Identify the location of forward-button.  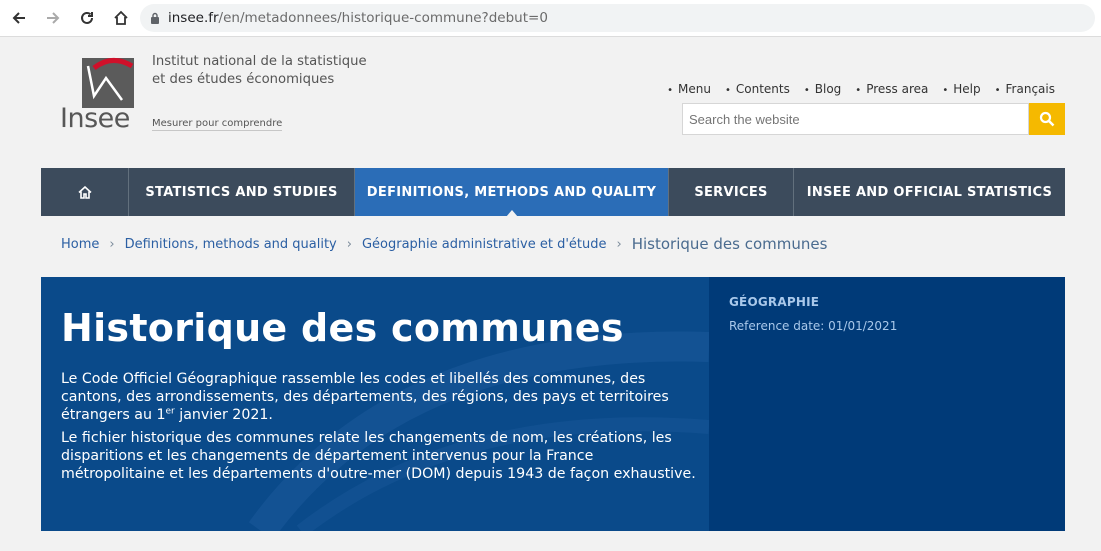
(53, 18).